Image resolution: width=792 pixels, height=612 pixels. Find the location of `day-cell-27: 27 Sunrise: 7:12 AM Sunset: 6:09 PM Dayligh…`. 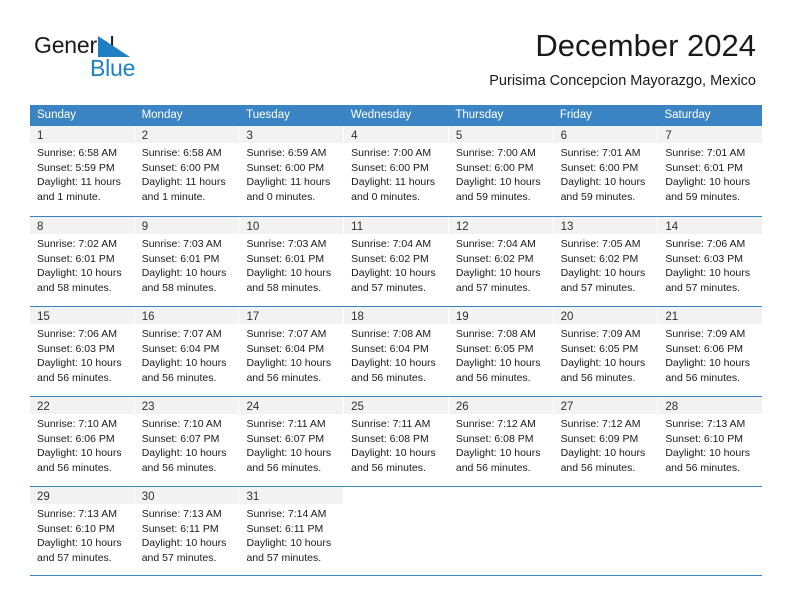

day-cell-27: 27 Sunrise: 7:12 AM Sunset: 6:09 PM Dayligh… is located at coordinates (606, 441).